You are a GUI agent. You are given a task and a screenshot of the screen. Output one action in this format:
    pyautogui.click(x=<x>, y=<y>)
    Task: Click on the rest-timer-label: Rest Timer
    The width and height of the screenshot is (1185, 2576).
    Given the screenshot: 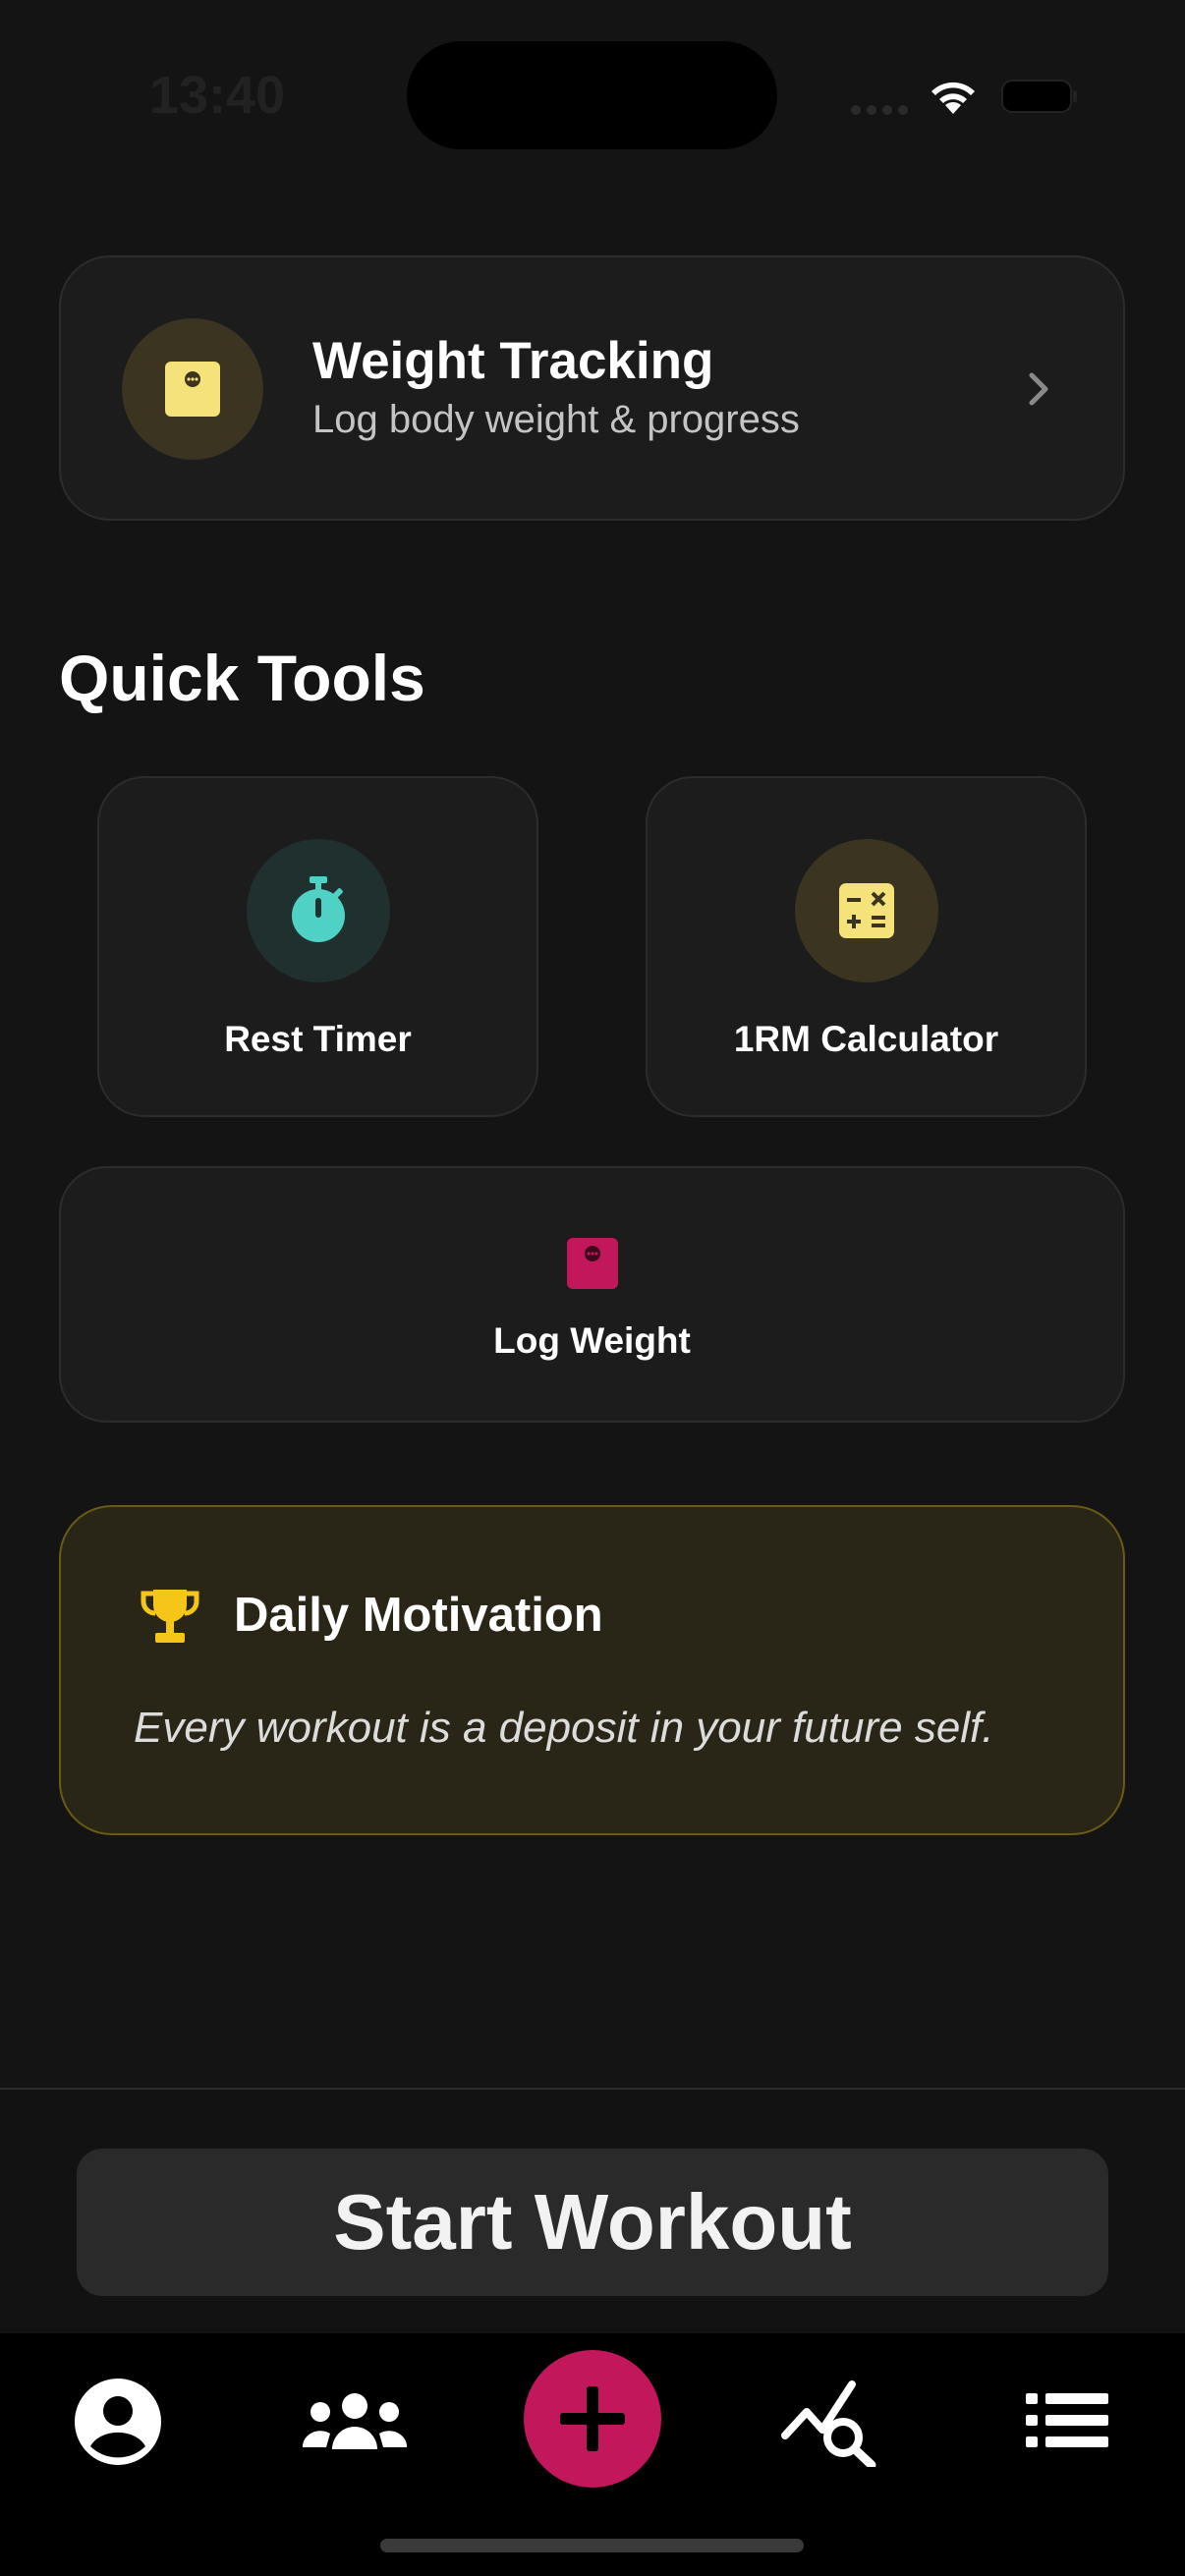 What is the action you would take?
    pyautogui.click(x=318, y=1039)
    